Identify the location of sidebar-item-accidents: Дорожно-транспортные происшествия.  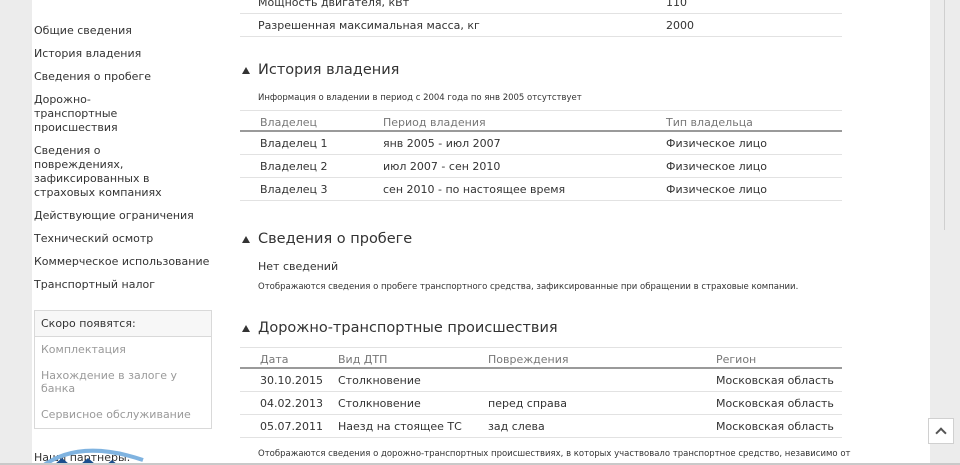
(99, 114).